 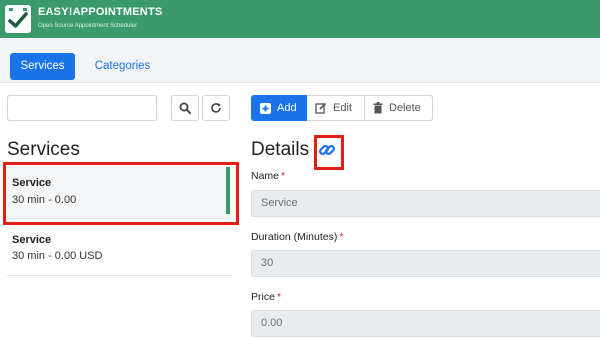 I want to click on delete-button-label: Delete, so click(x=405, y=108).